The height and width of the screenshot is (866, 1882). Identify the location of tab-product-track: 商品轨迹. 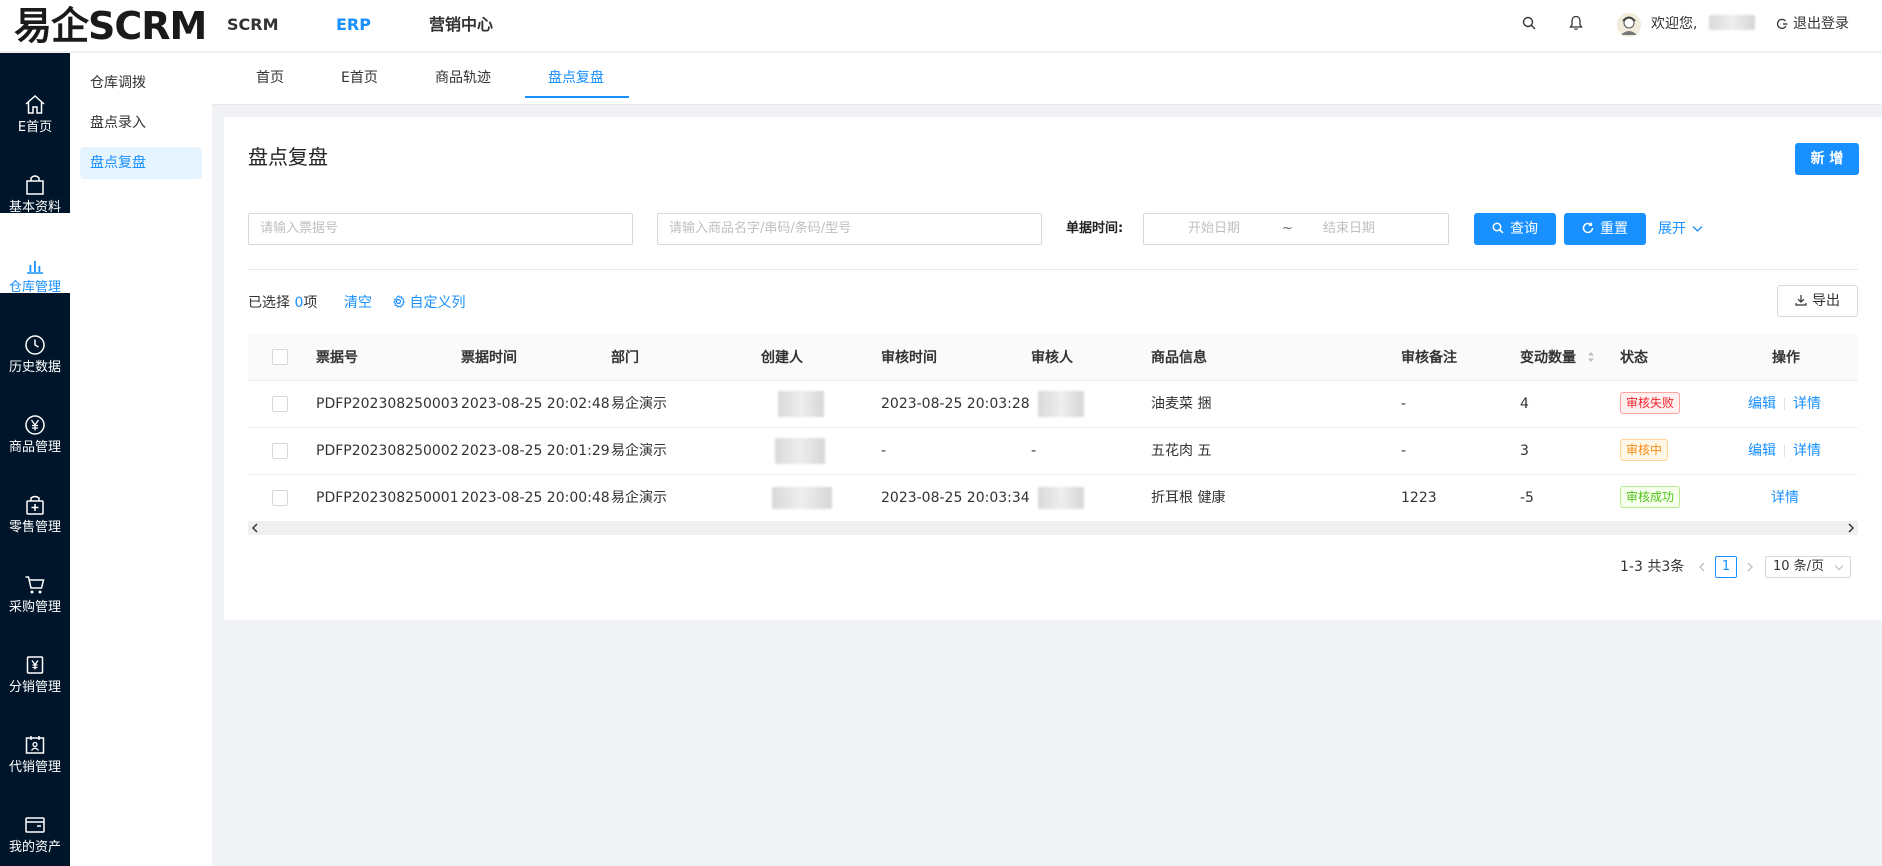
(463, 78).